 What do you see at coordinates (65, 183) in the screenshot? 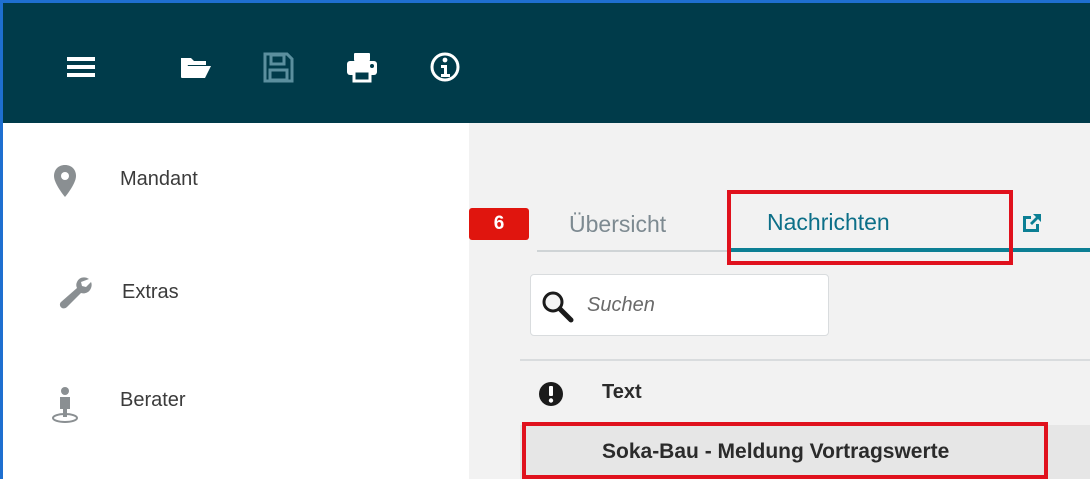
I see `map-pin-icon` at bounding box center [65, 183].